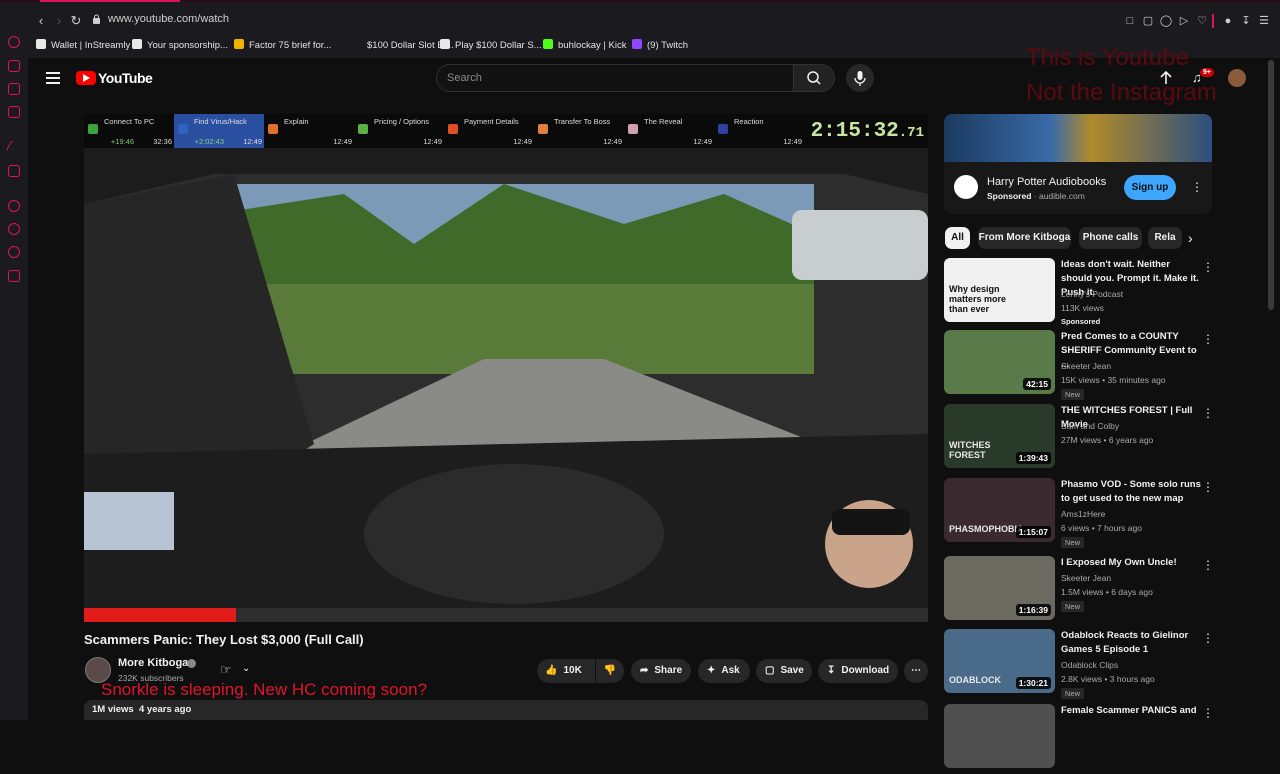 The image size is (1280, 774). What do you see at coordinates (615, 78) in the screenshot?
I see `search-input: Search` at bounding box center [615, 78].